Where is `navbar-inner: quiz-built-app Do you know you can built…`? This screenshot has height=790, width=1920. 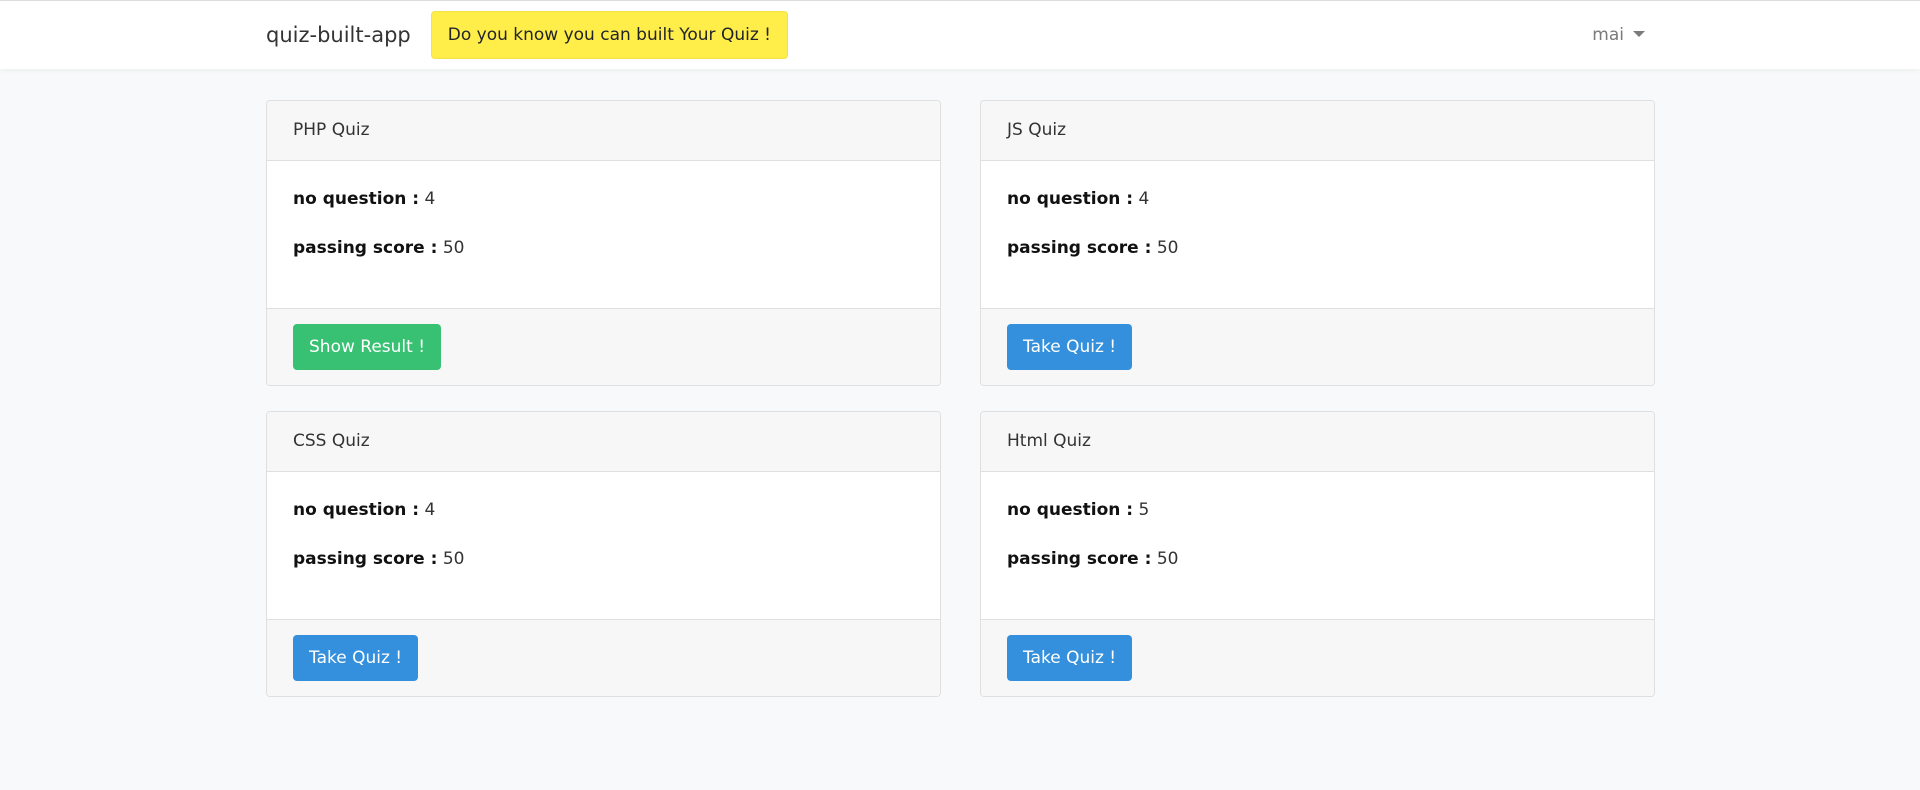 navbar-inner: quiz-built-app Do you know you can built… is located at coordinates (960, 35).